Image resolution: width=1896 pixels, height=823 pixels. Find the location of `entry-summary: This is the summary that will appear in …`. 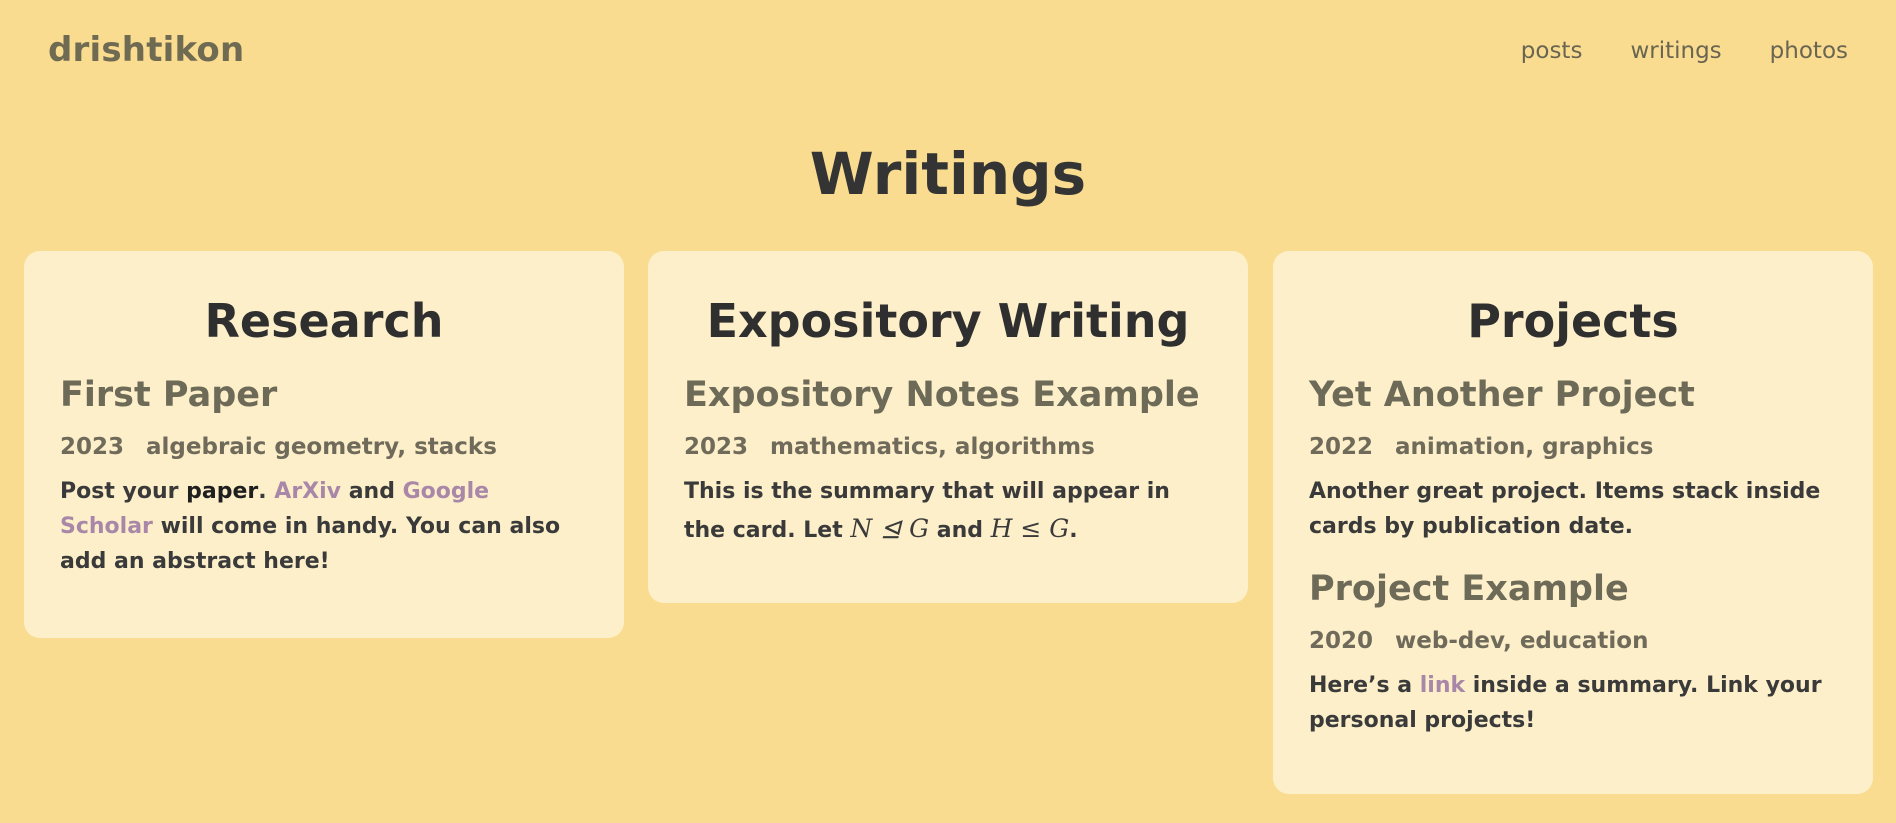

entry-summary: This is the summary that will appear in … is located at coordinates (948, 511).